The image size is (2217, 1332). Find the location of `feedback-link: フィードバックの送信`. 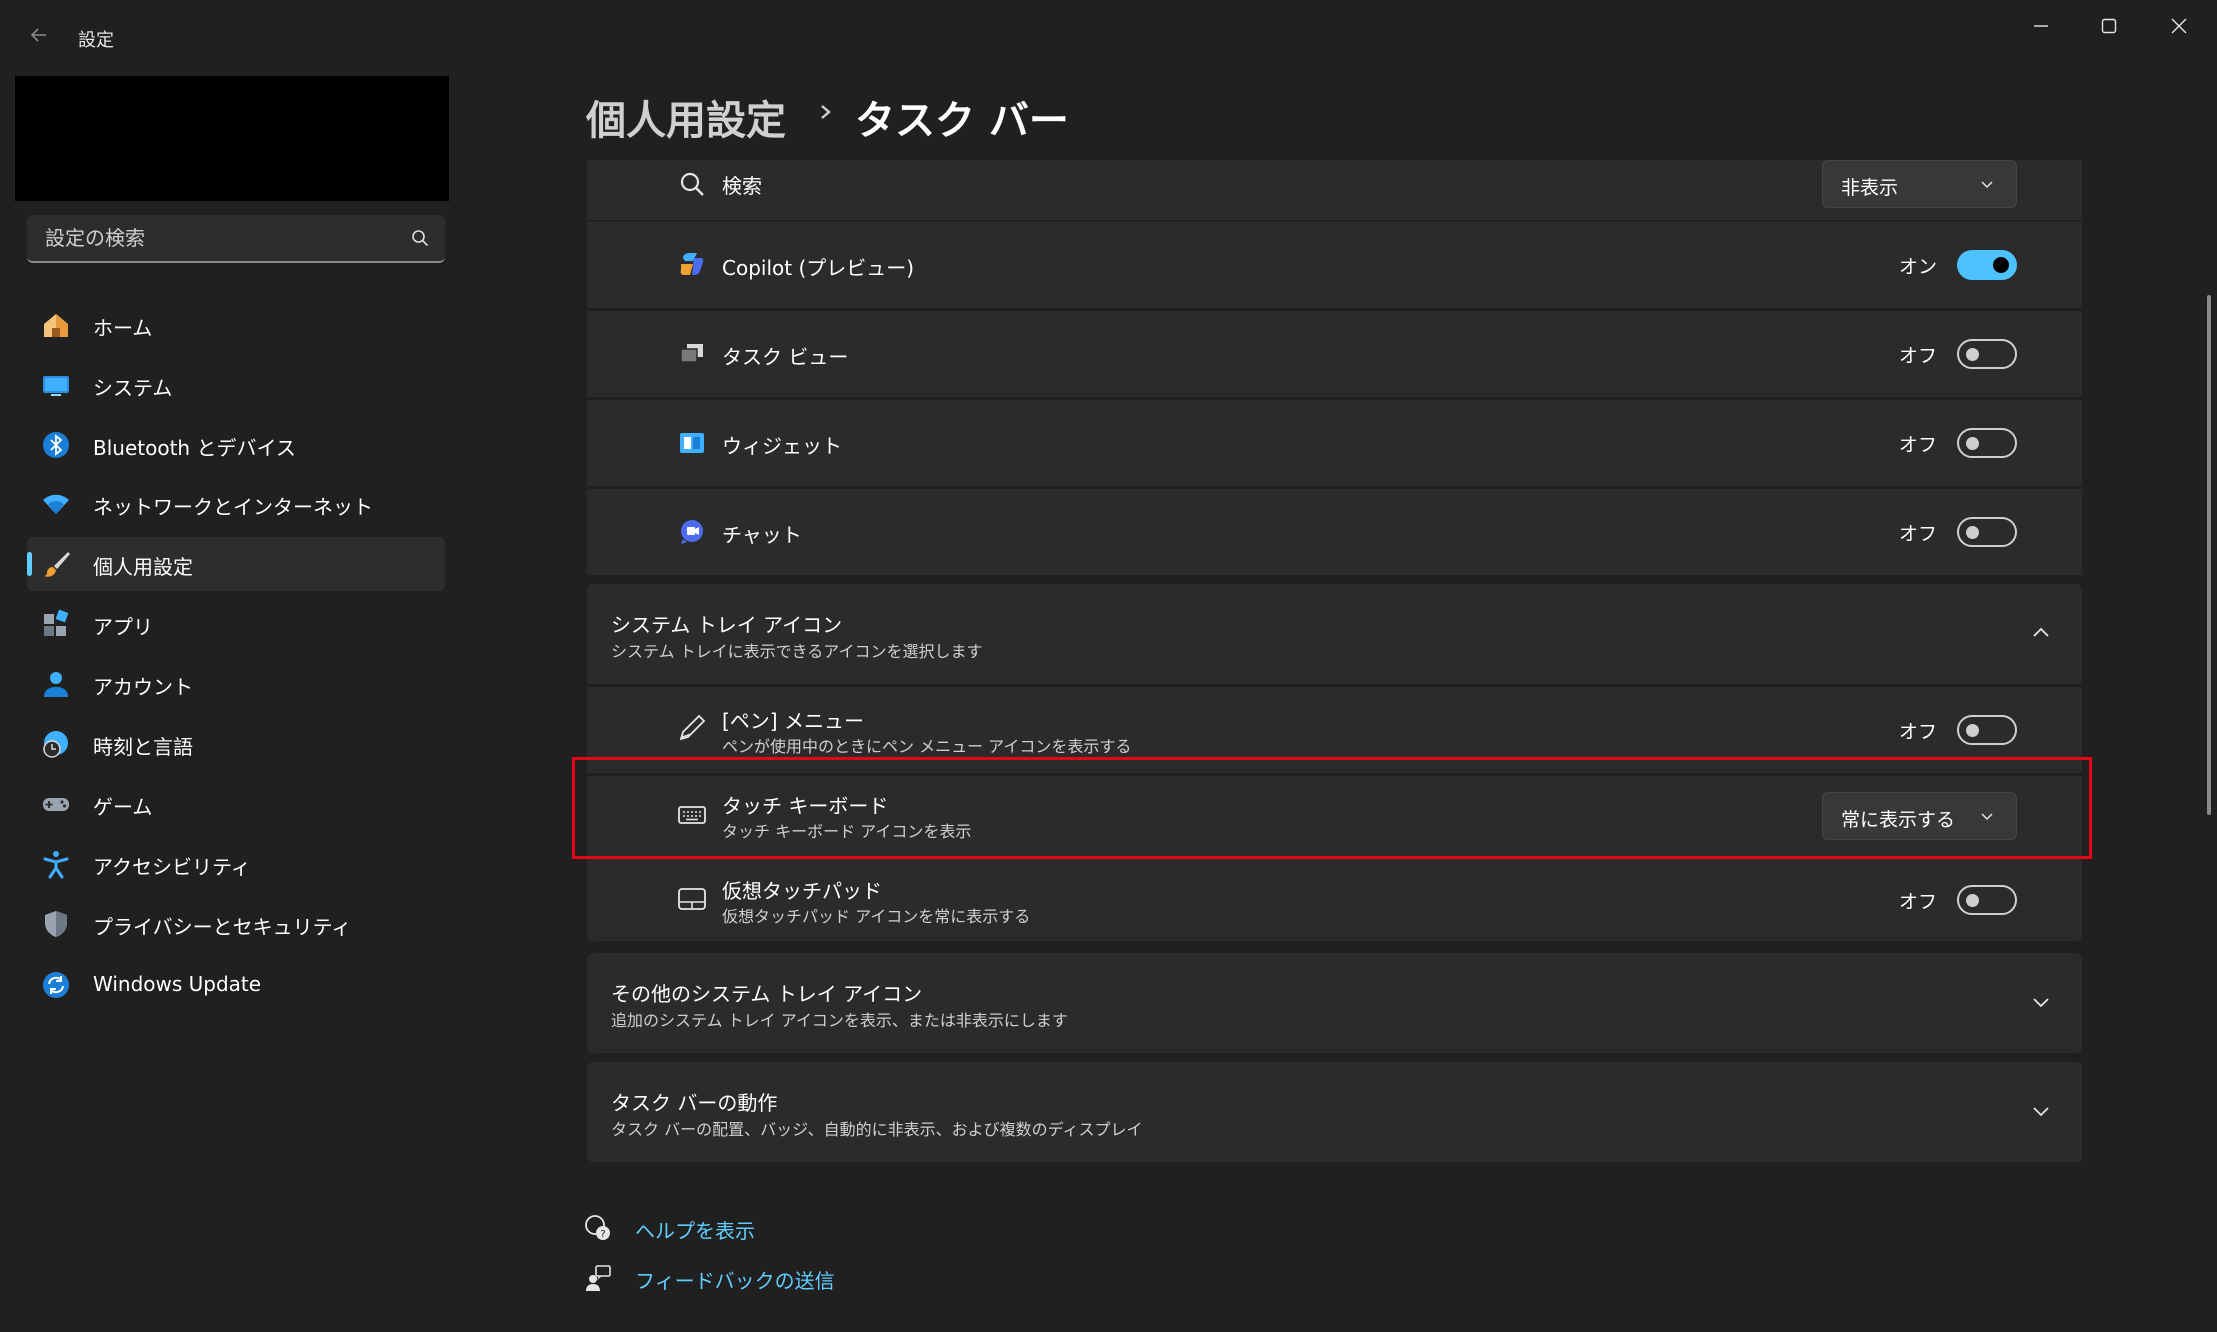

feedback-link: フィードバックの送信 is located at coordinates (735, 1279).